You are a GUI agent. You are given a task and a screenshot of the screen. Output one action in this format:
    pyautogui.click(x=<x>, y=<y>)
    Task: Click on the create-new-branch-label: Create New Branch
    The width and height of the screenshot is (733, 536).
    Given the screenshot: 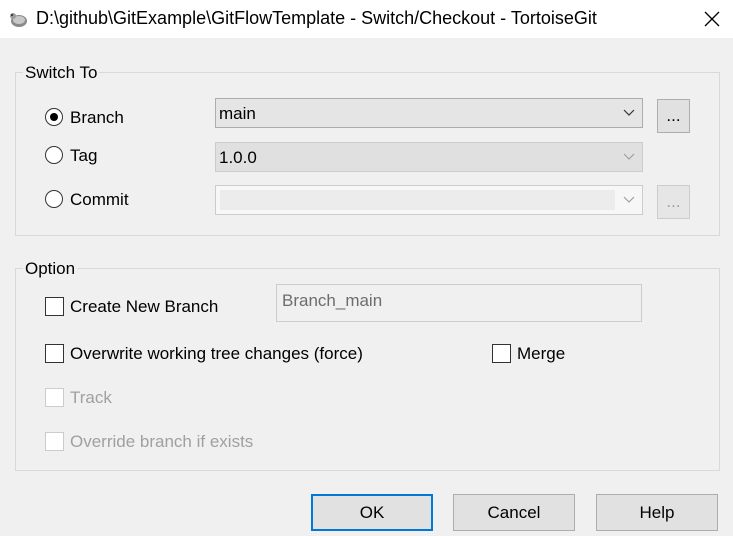 What is the action you would take?
    pyautogui.click(x=144, y=307)
    